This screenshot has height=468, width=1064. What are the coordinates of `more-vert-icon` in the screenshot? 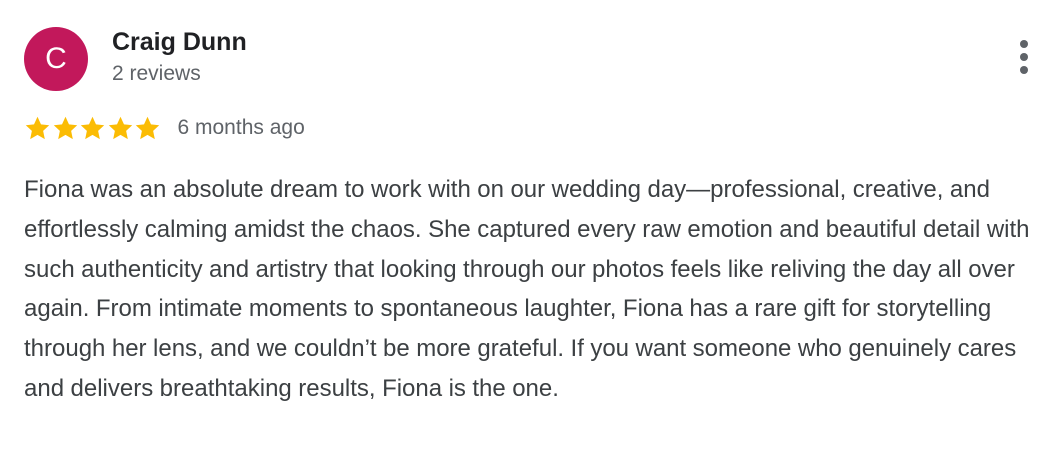 It's located at (1024, 57).